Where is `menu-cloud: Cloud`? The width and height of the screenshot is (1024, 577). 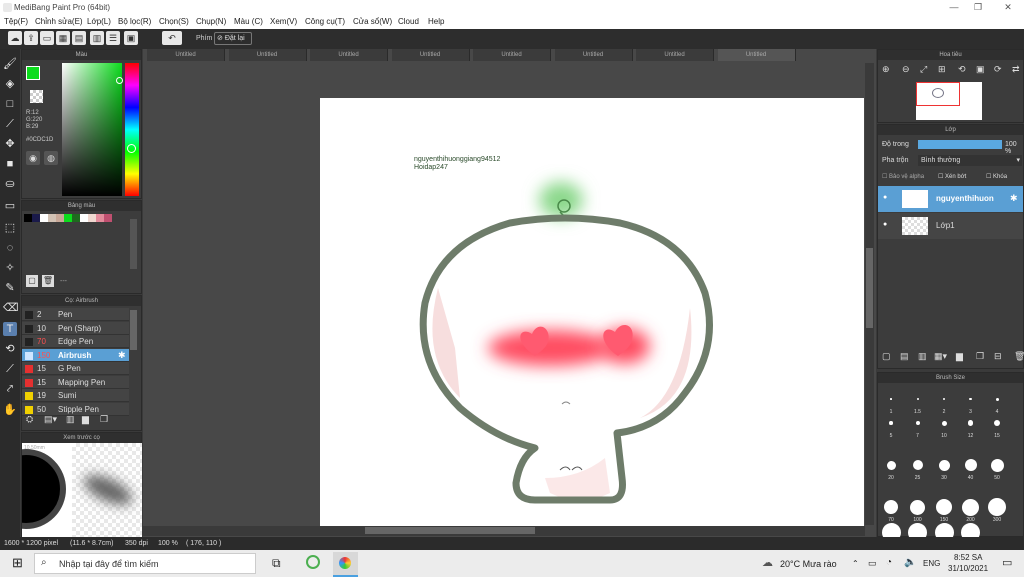
menu-cloud: Cloud is located at coordinates (408, 21).